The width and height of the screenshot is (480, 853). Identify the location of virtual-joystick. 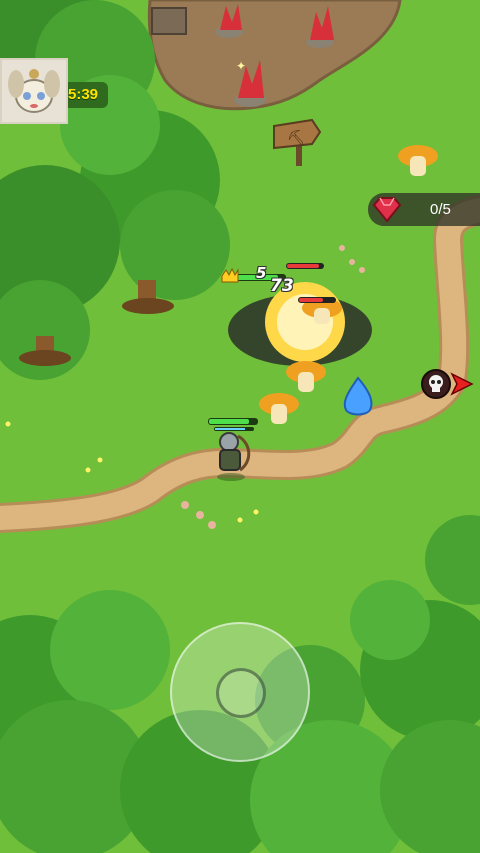
(240, 692).